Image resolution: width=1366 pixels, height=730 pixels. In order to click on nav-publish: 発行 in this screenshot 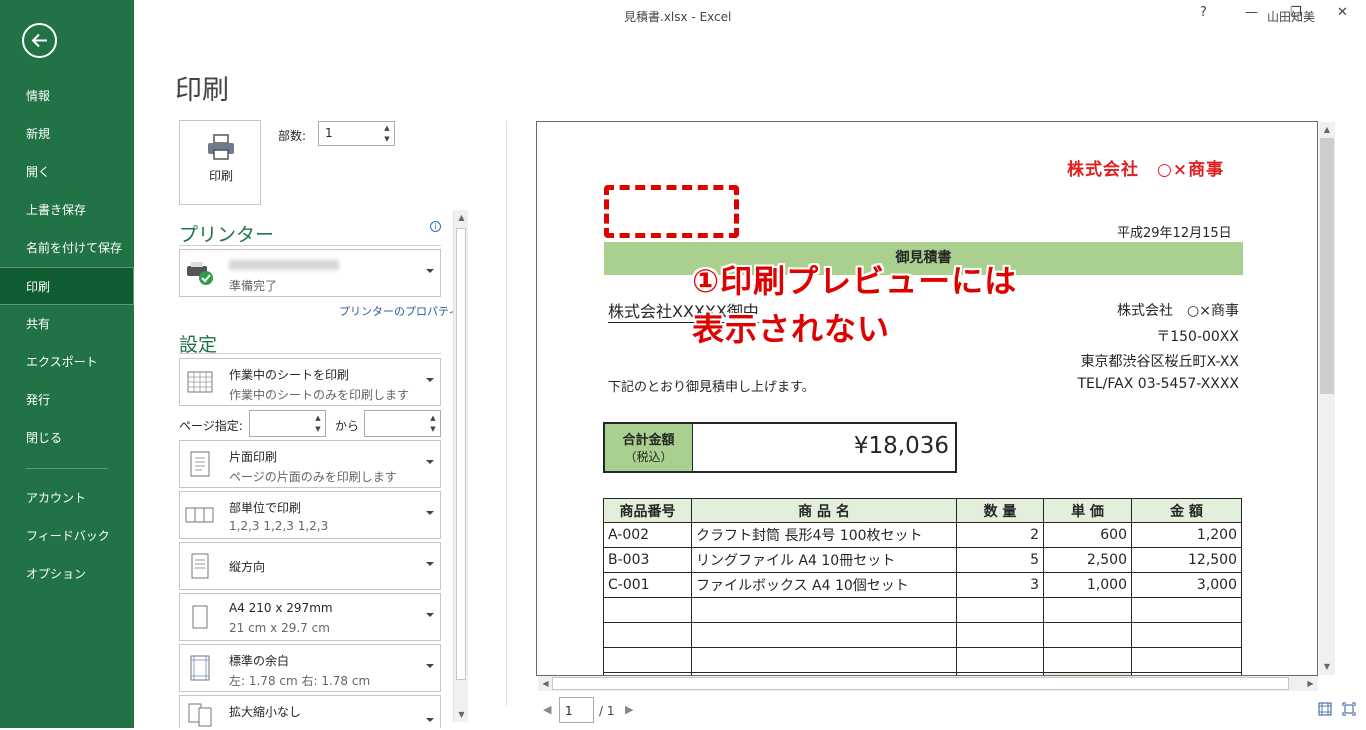, I will do `click(67, 400)`.